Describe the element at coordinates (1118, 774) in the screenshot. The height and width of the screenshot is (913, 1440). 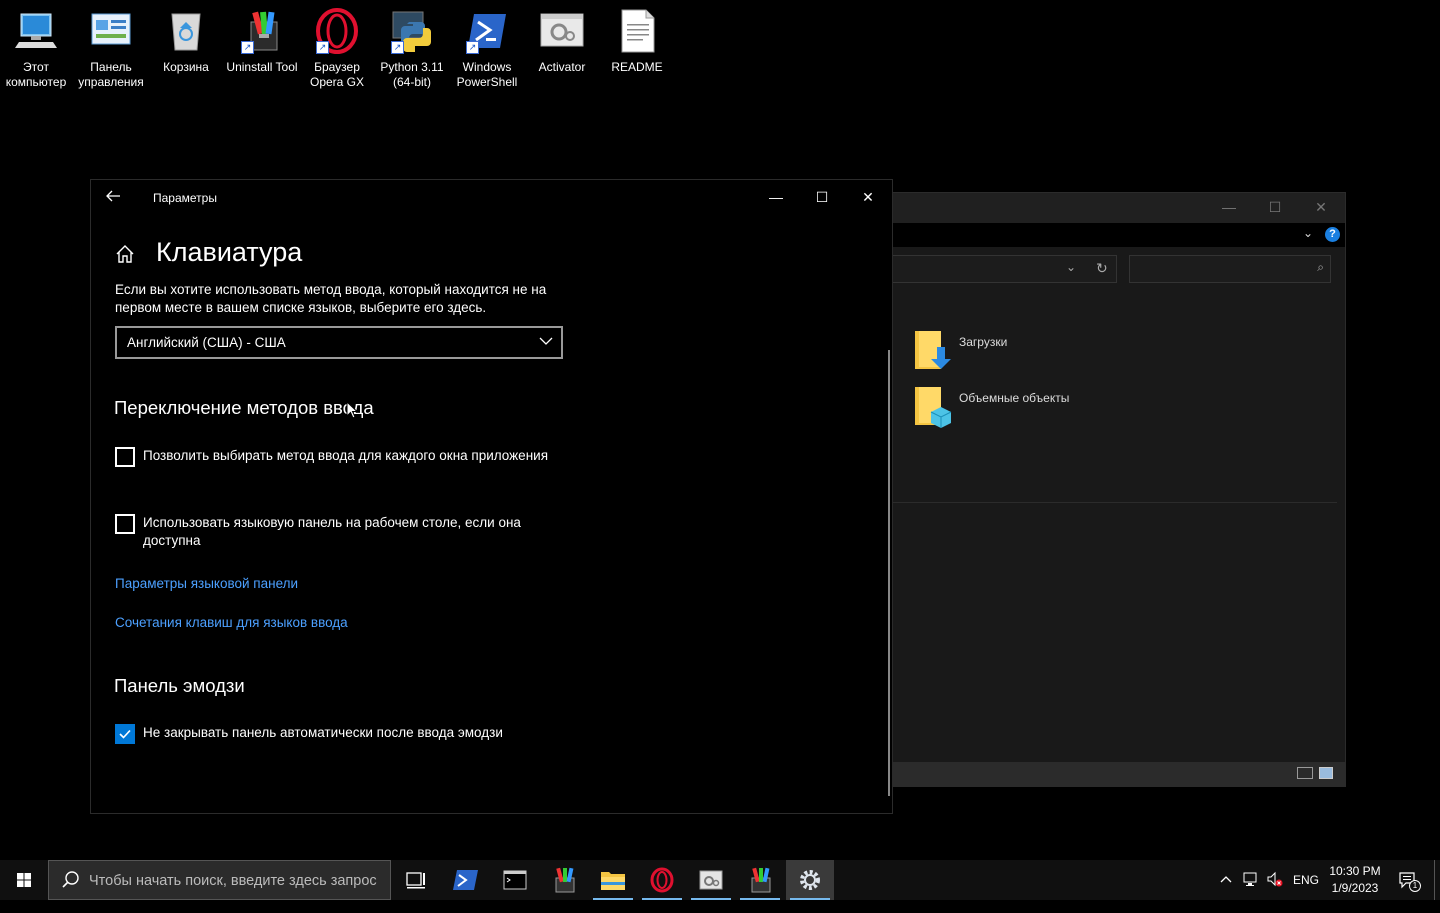
I see `status-bar` at that location.